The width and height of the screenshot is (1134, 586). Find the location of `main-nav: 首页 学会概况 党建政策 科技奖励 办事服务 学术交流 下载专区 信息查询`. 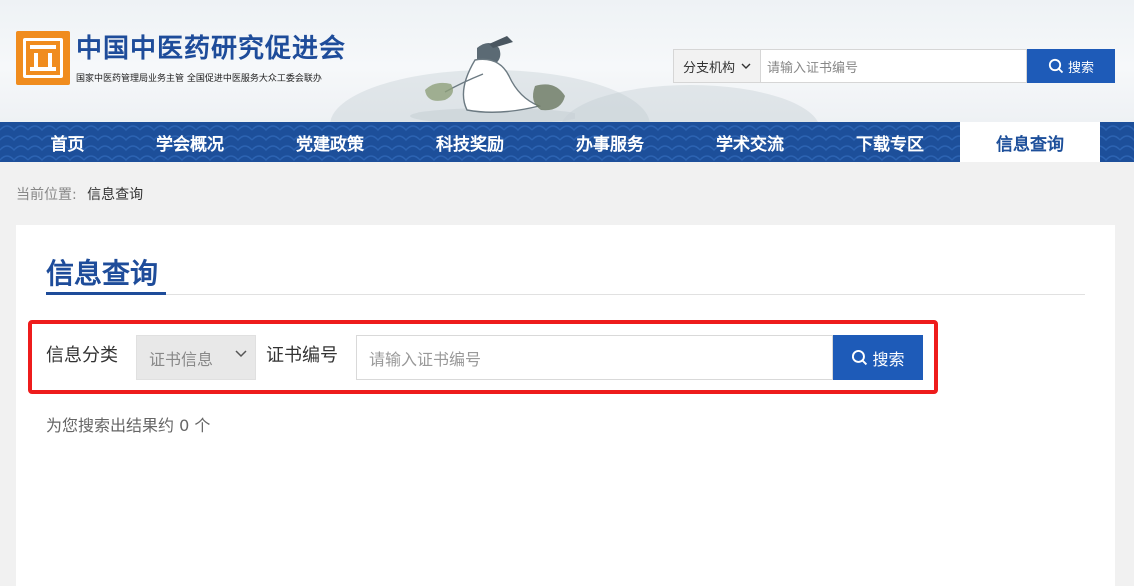

main-nav: 首页 学会概况 党建政策 科技奖励 办事服务 学术交流 下载专区 信息查询 is located at coordinates (567, 142).